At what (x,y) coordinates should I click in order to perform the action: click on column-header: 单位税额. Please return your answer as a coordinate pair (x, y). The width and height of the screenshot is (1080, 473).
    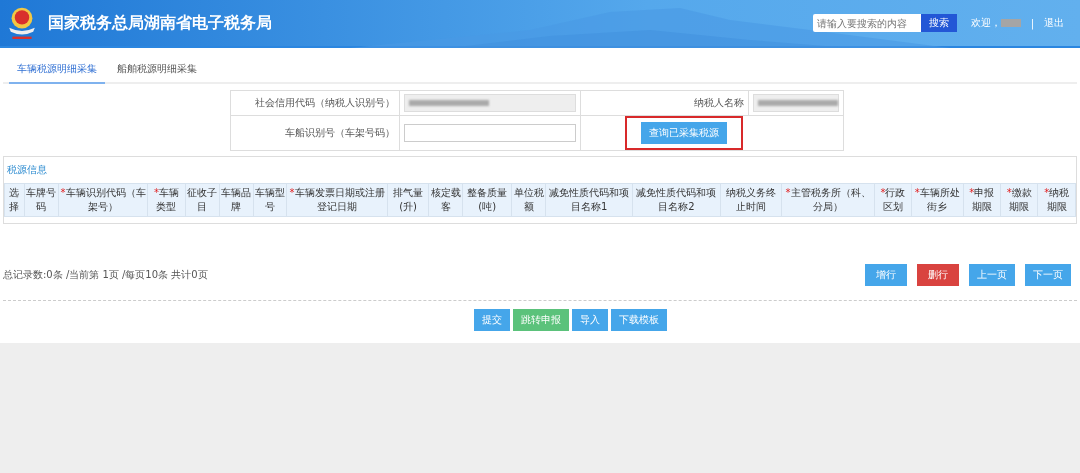
    Looking at the image, I should click on (528, 200).